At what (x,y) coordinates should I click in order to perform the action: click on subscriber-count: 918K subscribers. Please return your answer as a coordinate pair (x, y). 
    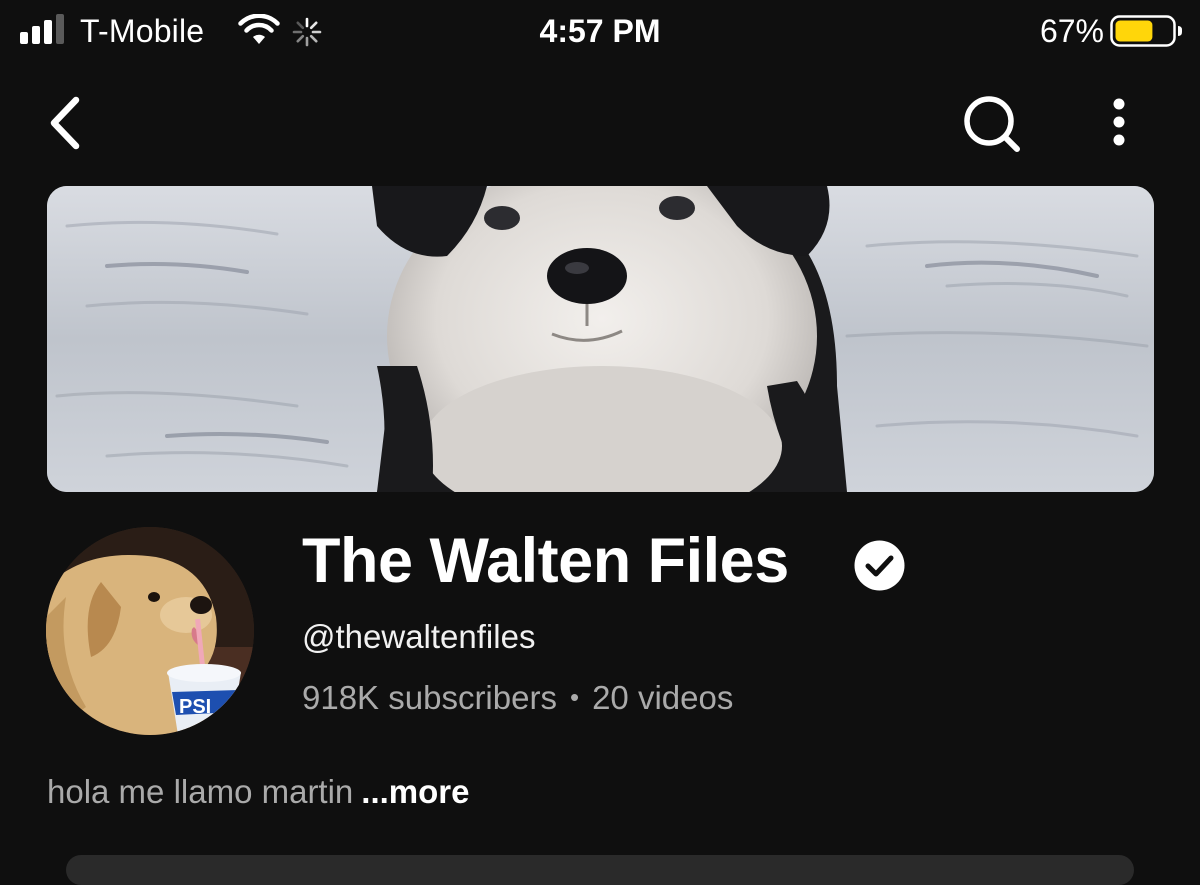
    Looking at the image, I should click on (429, 697).